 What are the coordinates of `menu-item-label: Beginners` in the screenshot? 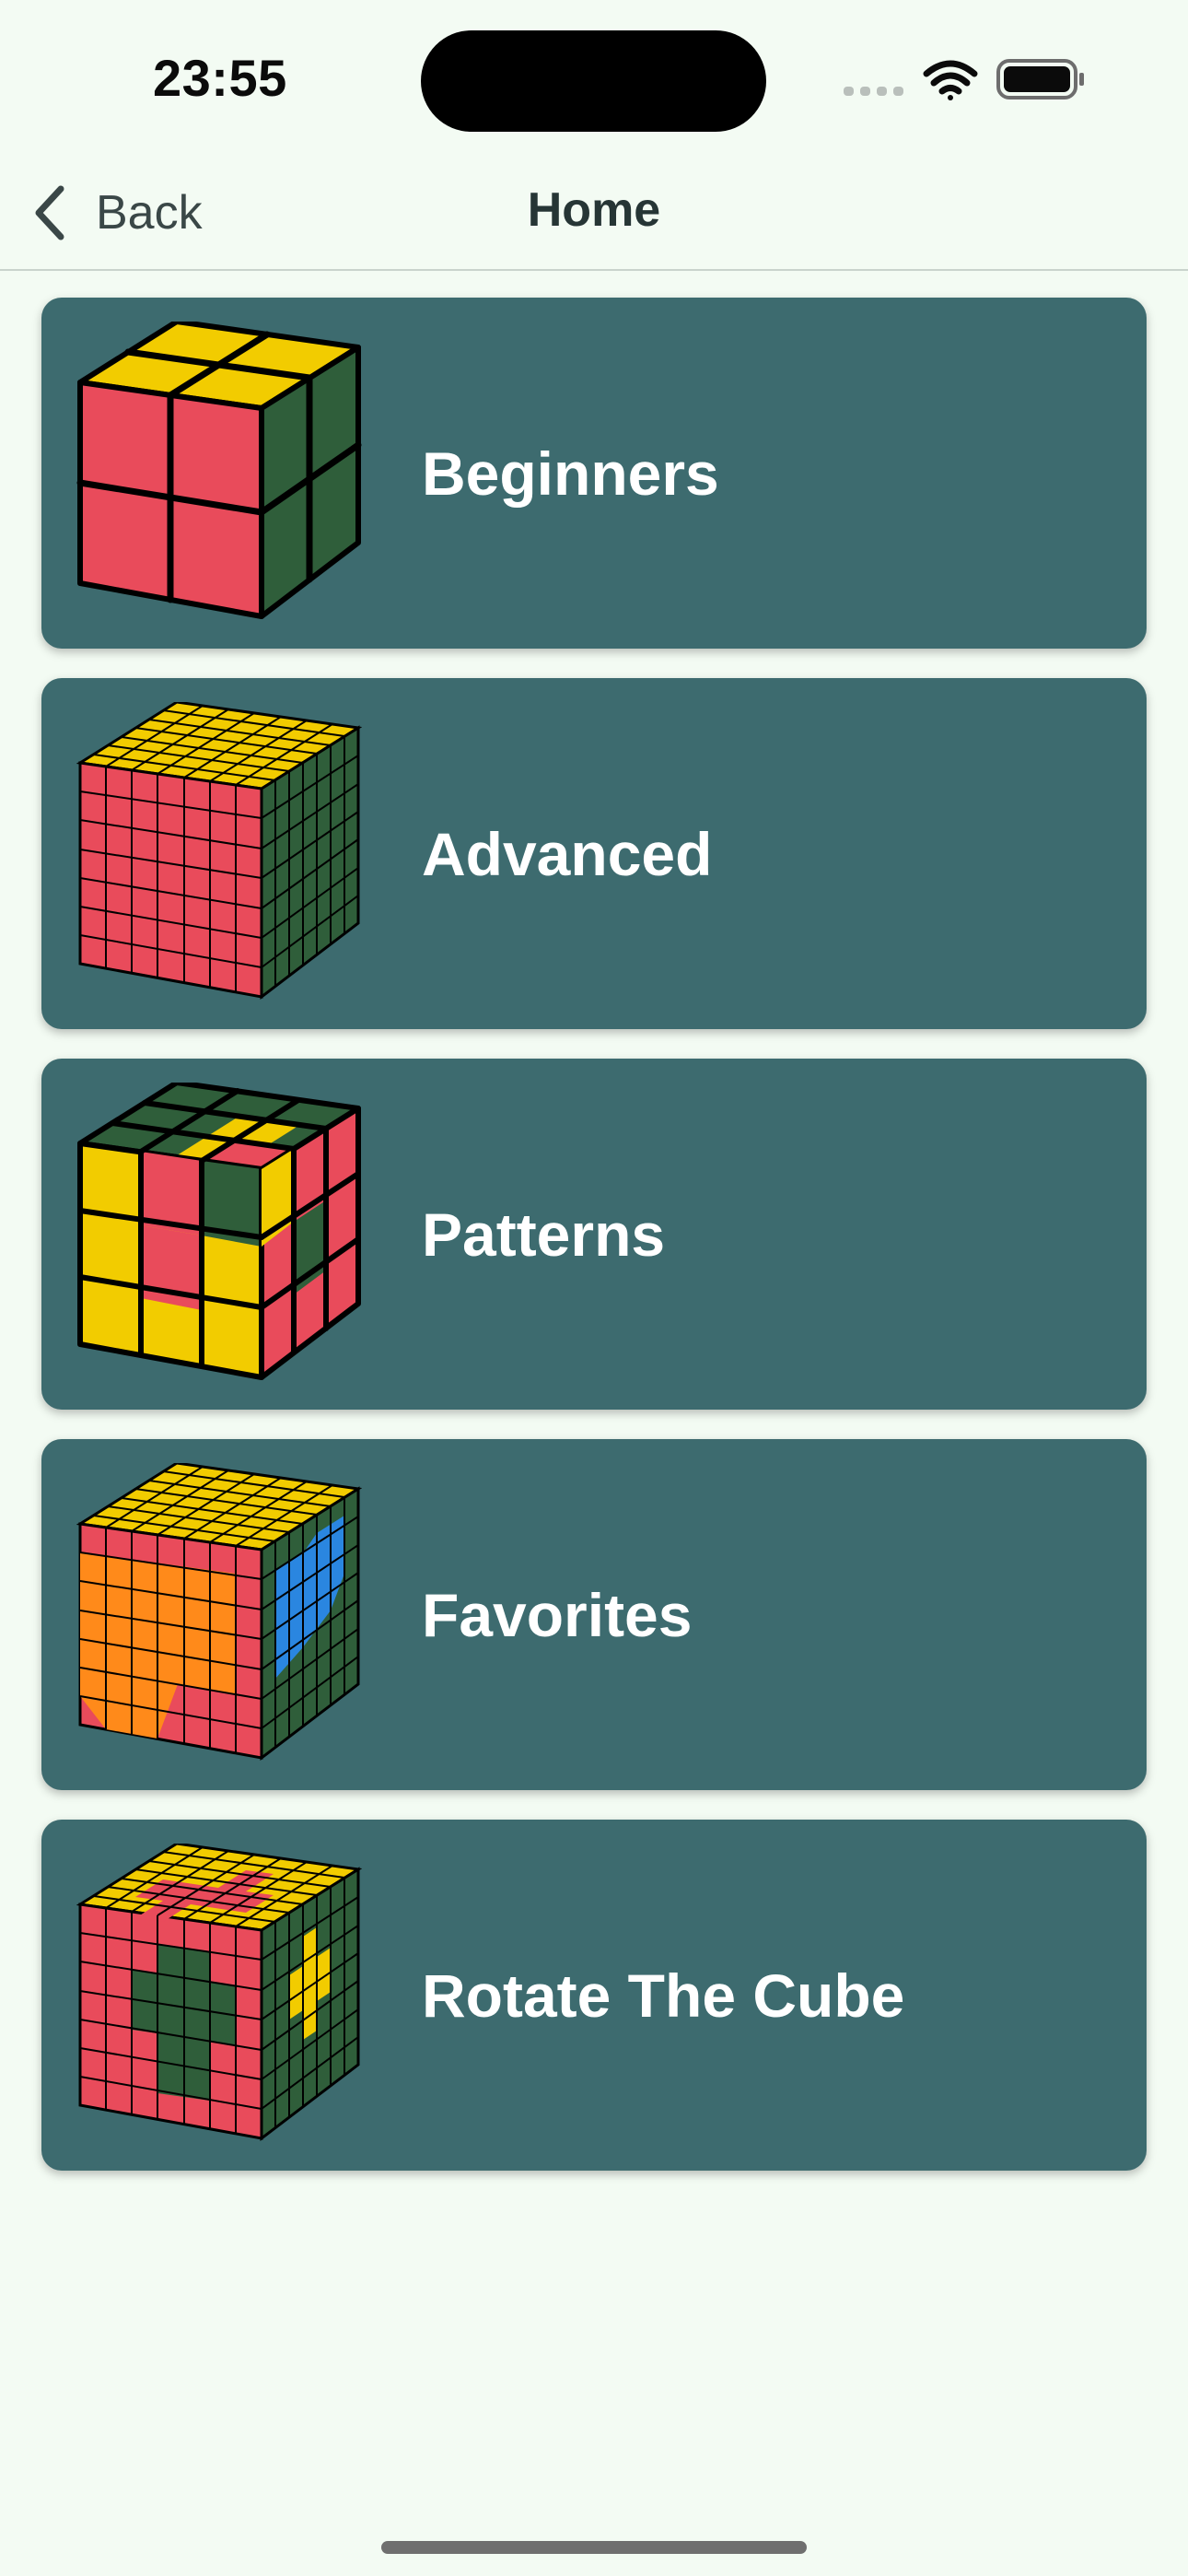 It's located at (570, 473).